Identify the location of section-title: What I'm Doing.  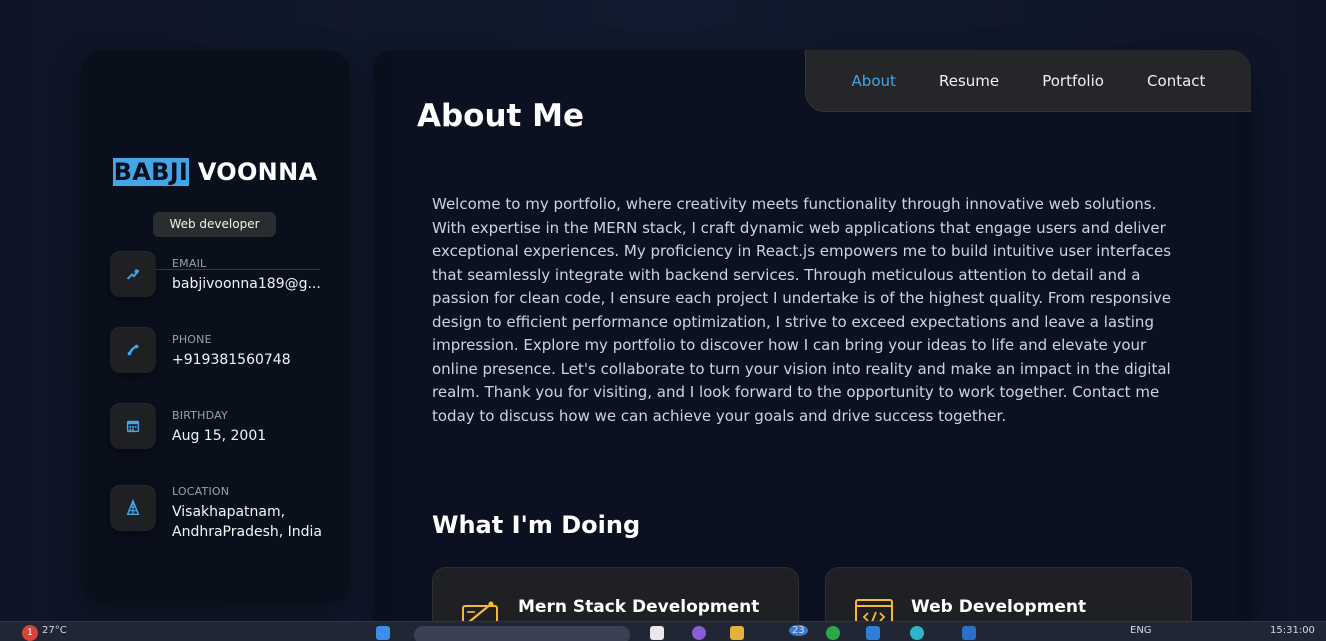
(536, 525).